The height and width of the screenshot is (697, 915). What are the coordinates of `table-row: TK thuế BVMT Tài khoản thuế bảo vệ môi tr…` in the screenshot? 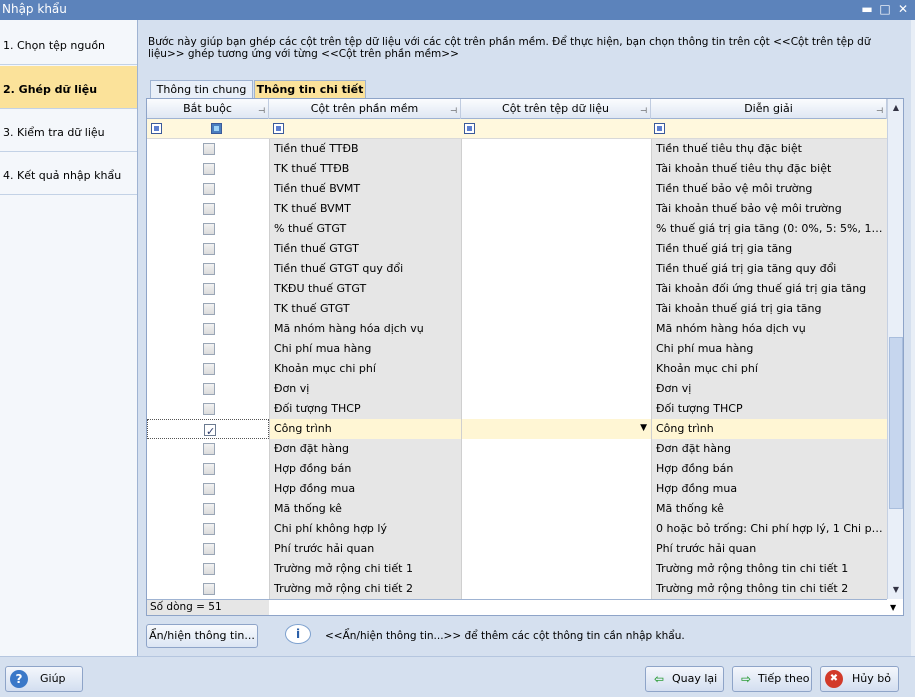 It's located at (517, 209).